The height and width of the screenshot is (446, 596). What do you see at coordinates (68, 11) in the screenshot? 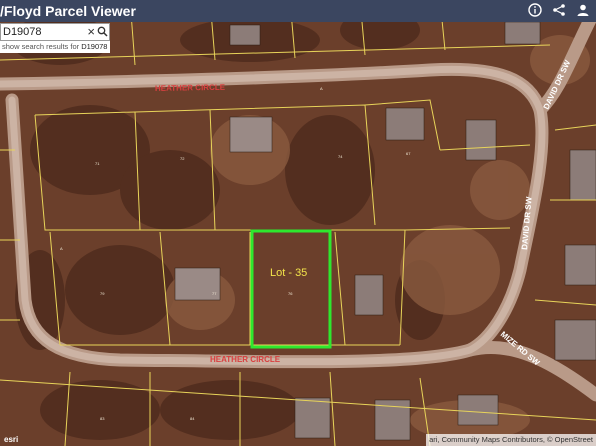
I see `app-title: /Floyd Parcel Viewer` at bounding box center [68, 11].